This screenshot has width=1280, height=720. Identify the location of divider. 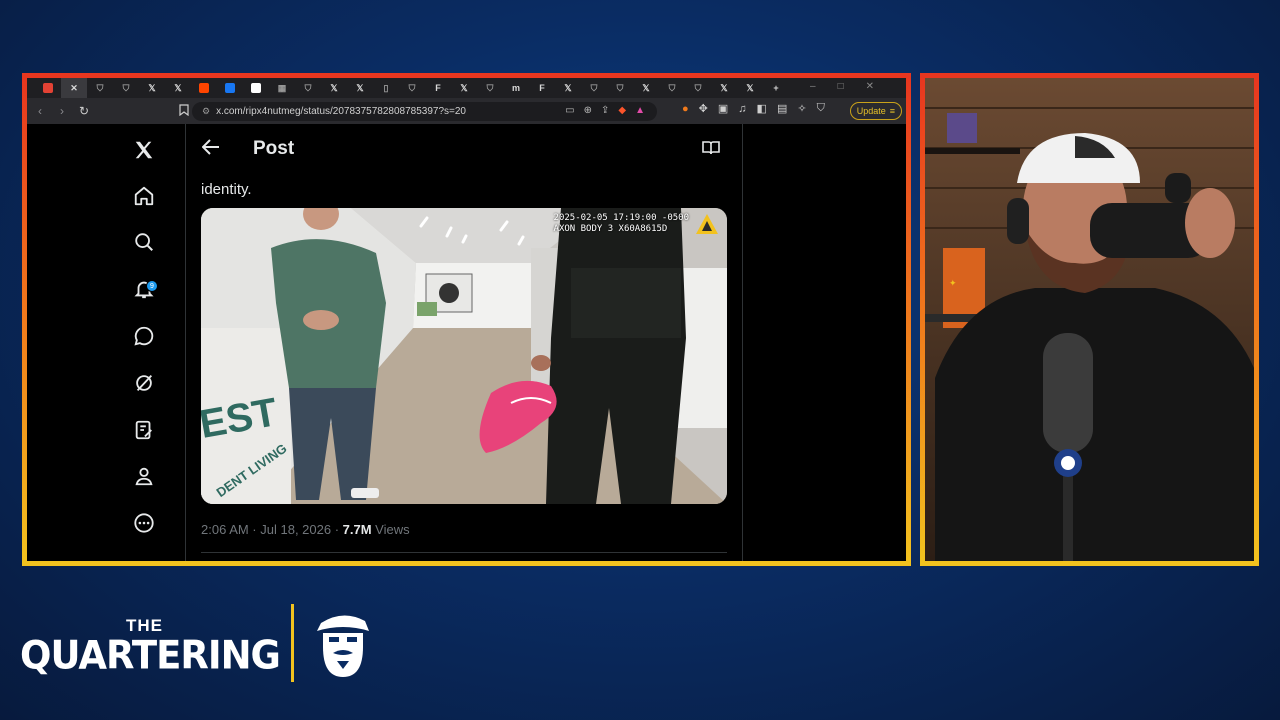
(464, 552).